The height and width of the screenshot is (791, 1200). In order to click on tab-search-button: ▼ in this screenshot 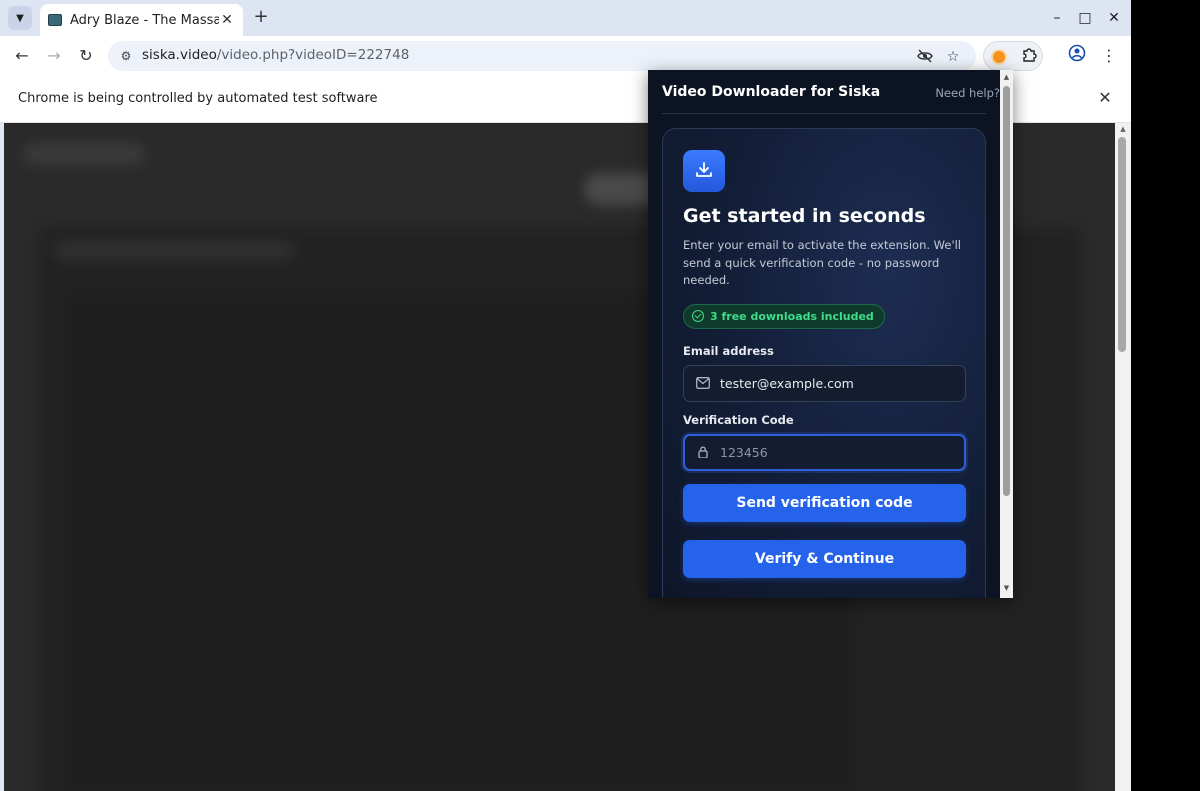, I will do `click(20, 18)`.